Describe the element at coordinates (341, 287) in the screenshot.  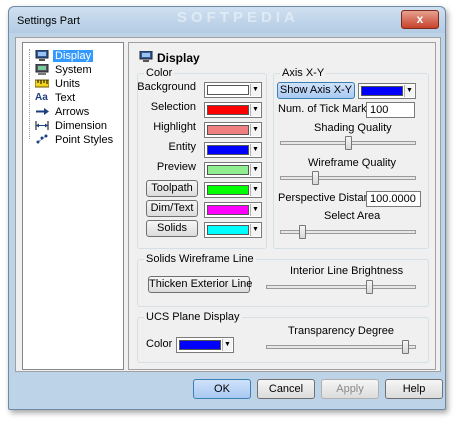
I see `interior-line-brightness-slider` at that location.